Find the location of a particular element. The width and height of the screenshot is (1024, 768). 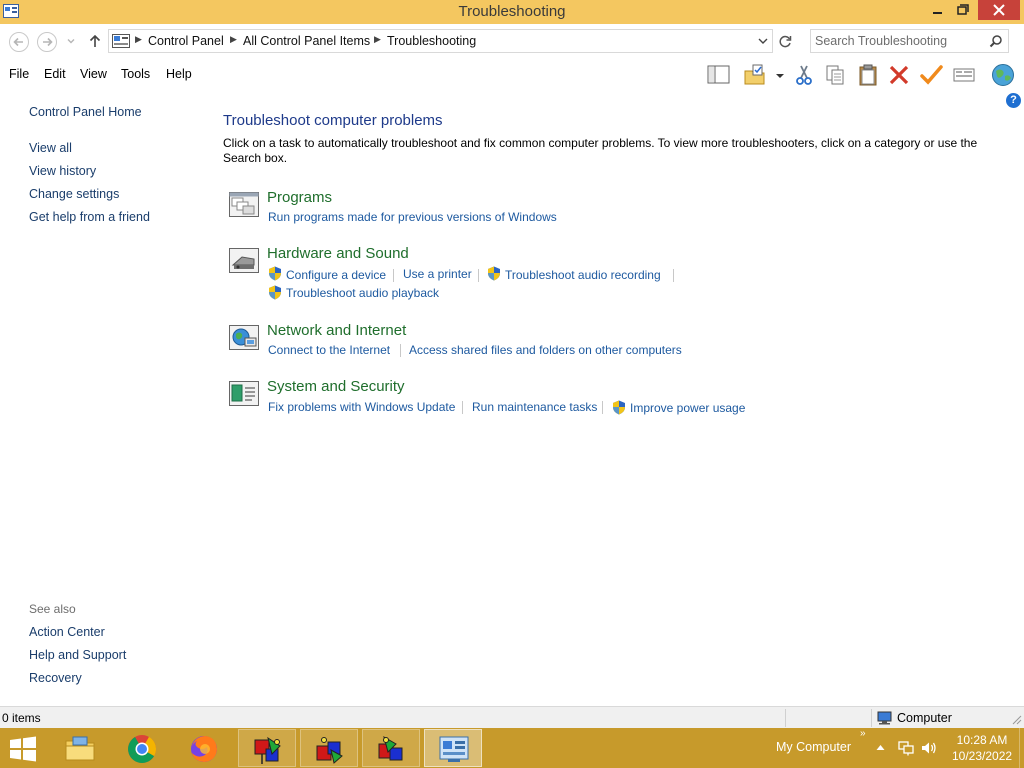

taskbar-firefox is located at coordinates (204, 748).